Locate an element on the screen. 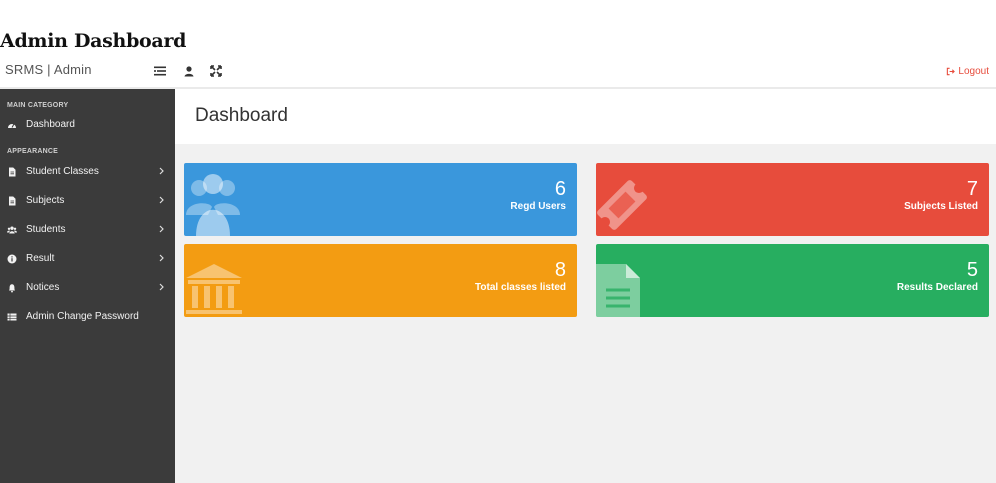 This screenshot has height=483, width=996. sidebar-item-label: Result is located at coordinates (40, 258).